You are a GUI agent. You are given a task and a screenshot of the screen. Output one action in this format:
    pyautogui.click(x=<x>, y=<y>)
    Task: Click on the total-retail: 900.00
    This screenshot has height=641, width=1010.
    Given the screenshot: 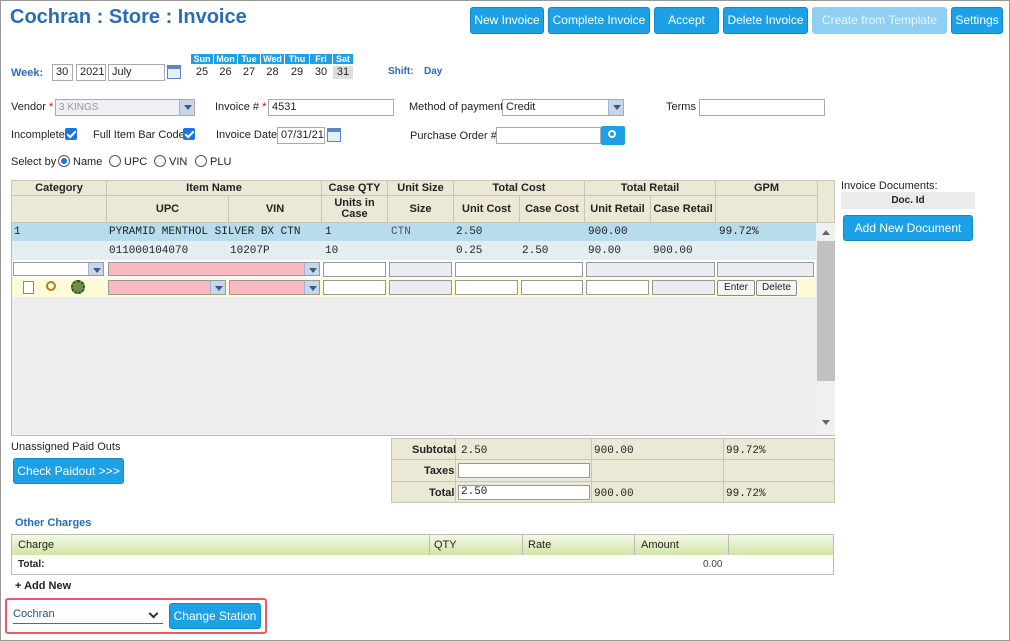 What is the action you would take?
    pyautogui.click(x=614, y=494)
    